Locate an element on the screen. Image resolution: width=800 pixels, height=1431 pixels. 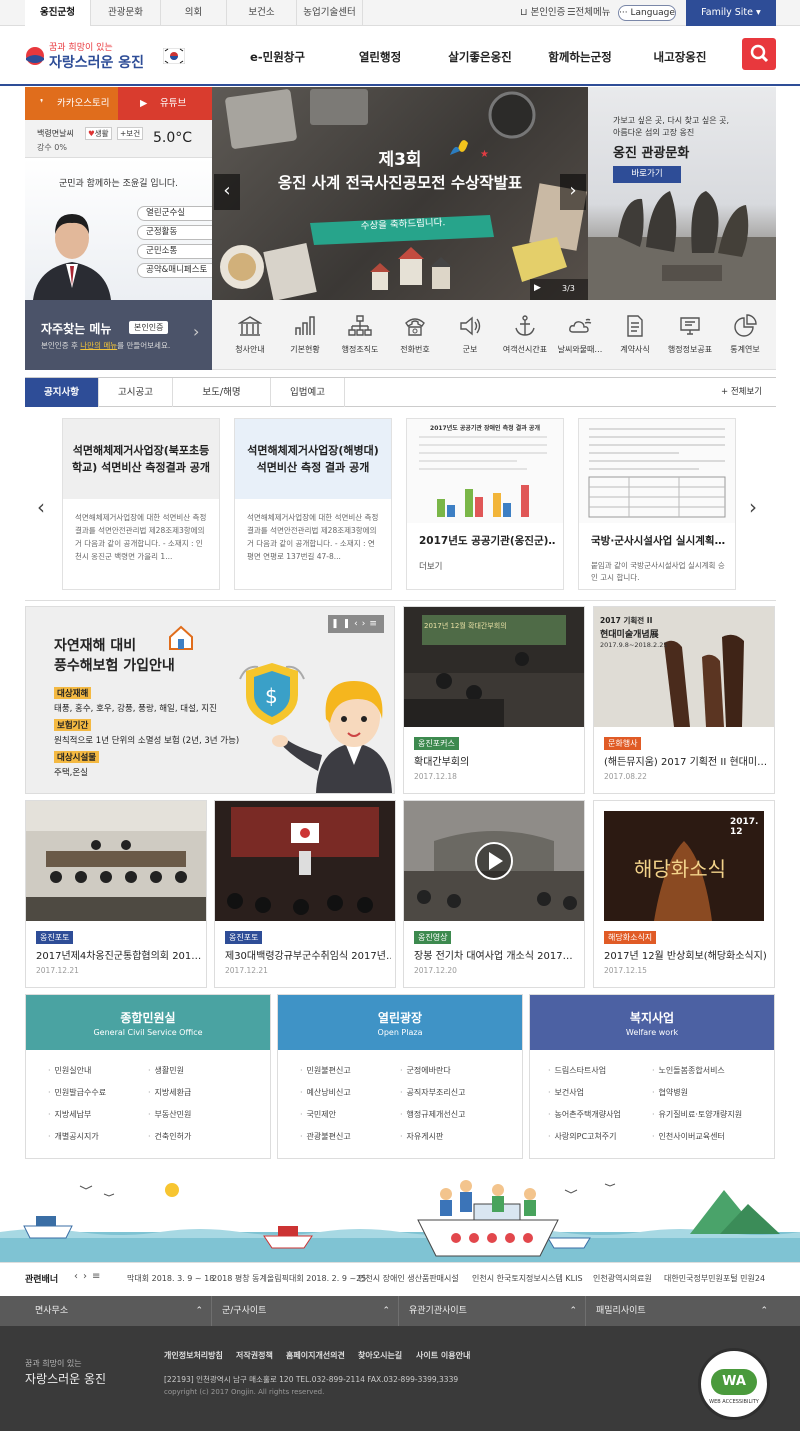
related-item: 2018 평창 동계올림픽대회 2018. 2. 9 ~25 is located at coordinates (289, 1278).